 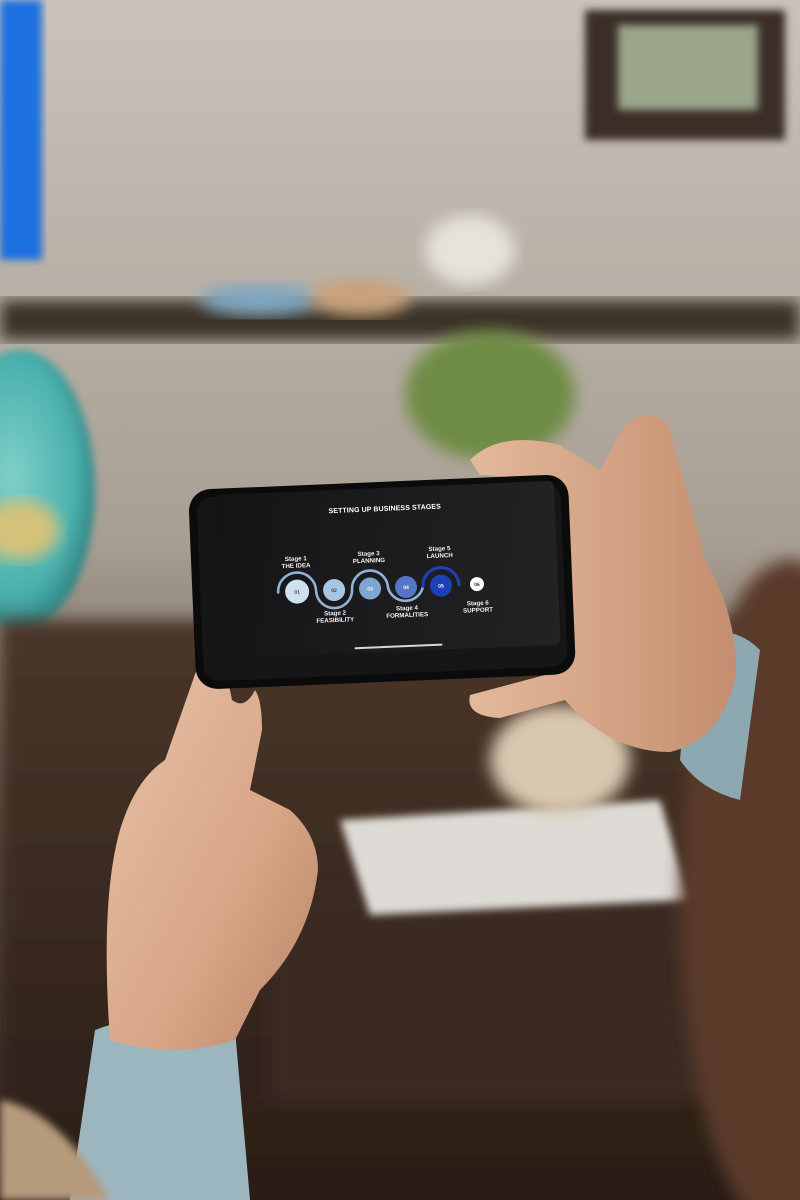 I want to click on stage-6-label: Stage 6 SUPPORT, so click(x=478, y=607).